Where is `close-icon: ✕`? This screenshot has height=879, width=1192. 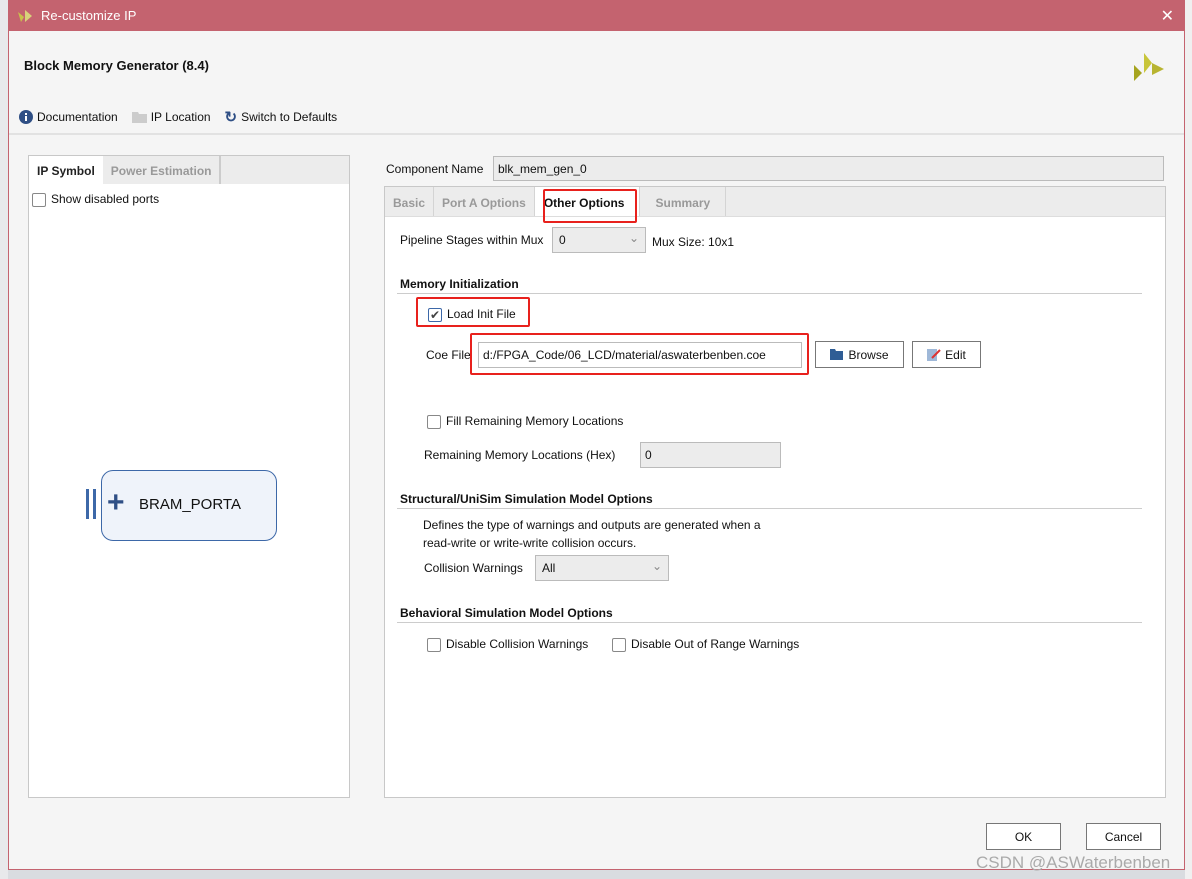 close-icon: ✕ is located at coordinates (1167, 16).